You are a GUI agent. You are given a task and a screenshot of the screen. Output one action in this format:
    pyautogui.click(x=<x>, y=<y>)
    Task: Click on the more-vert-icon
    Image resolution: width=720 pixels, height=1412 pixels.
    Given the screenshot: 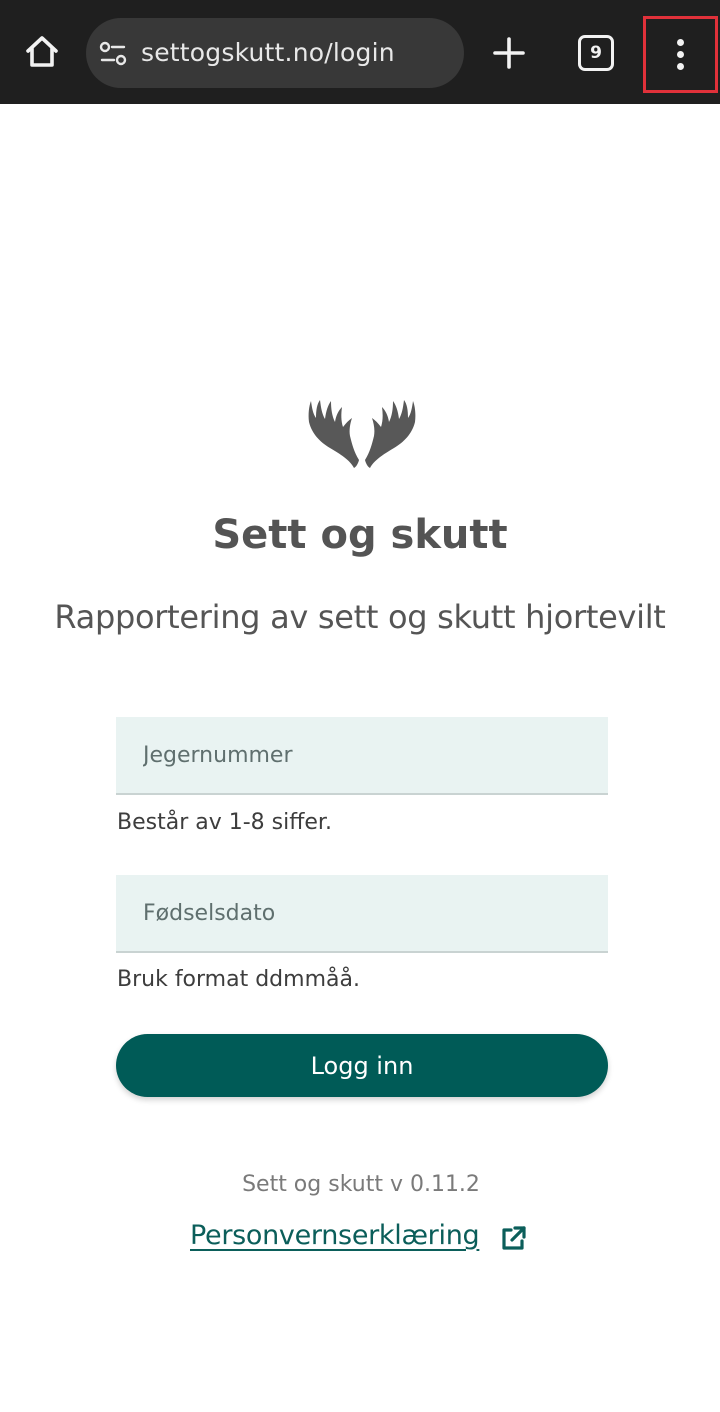 What is the action you would take?
    pyautogui.click(x=680, y=42)
    